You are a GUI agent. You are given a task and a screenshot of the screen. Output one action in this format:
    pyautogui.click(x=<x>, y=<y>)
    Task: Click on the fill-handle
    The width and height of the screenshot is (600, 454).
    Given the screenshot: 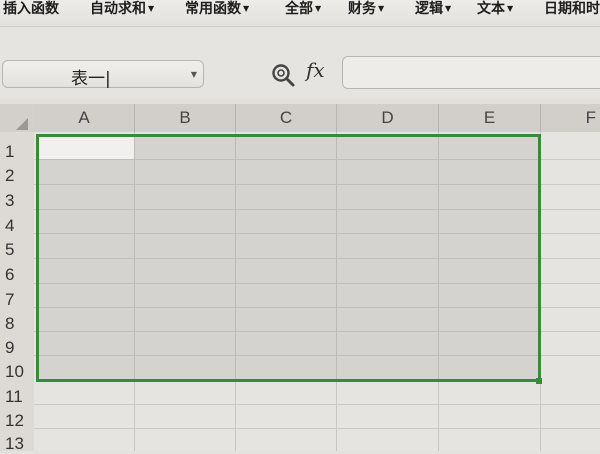 What is the action you would take?
    pyautogui.click(x=539, y=381)
    